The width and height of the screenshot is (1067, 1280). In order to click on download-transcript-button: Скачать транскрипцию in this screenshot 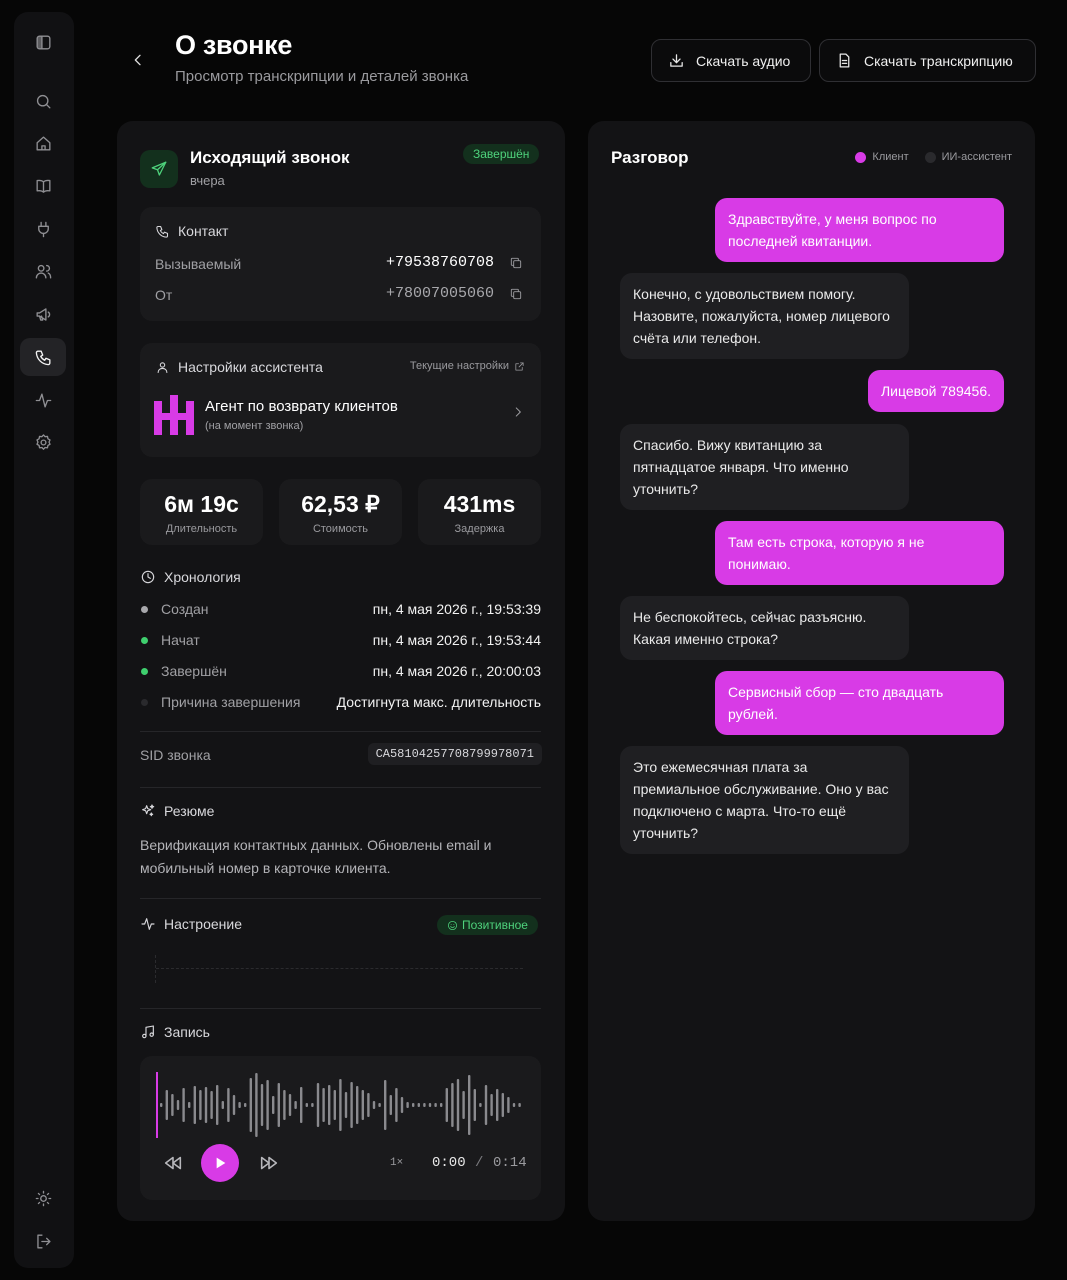, I will do `click(927, 60)`.